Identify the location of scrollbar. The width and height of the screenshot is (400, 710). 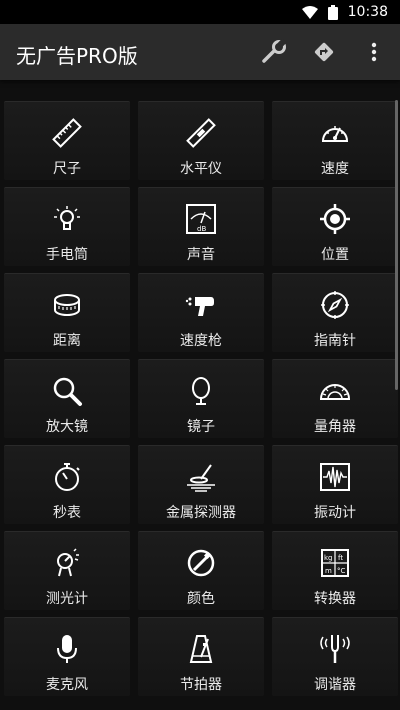
(396, 245).